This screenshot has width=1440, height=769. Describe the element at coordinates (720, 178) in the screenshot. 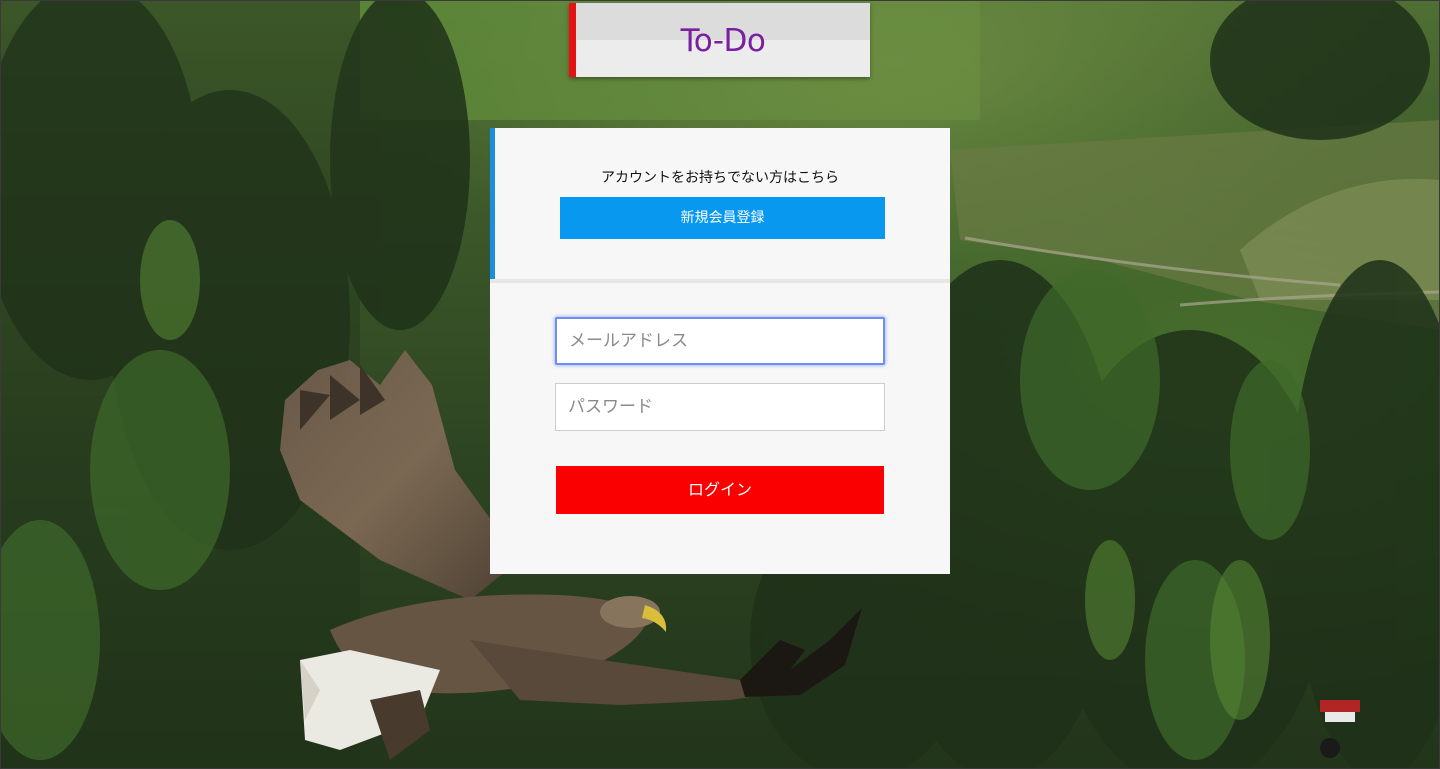

I see `signup-prompt: アカウントをお持ちでない方はこちら` at that location.